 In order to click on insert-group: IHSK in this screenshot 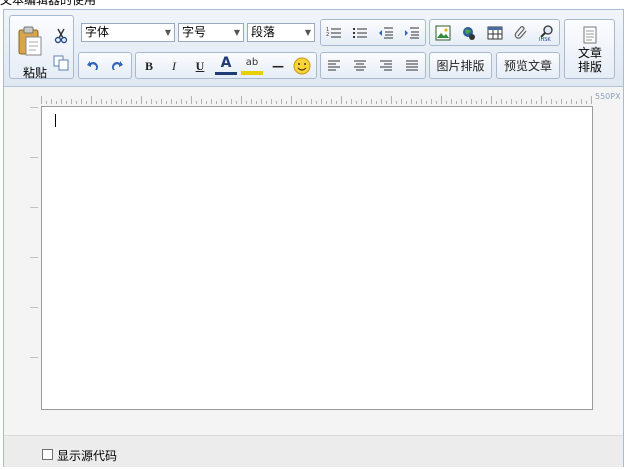, I will do `click(494, 32)`.